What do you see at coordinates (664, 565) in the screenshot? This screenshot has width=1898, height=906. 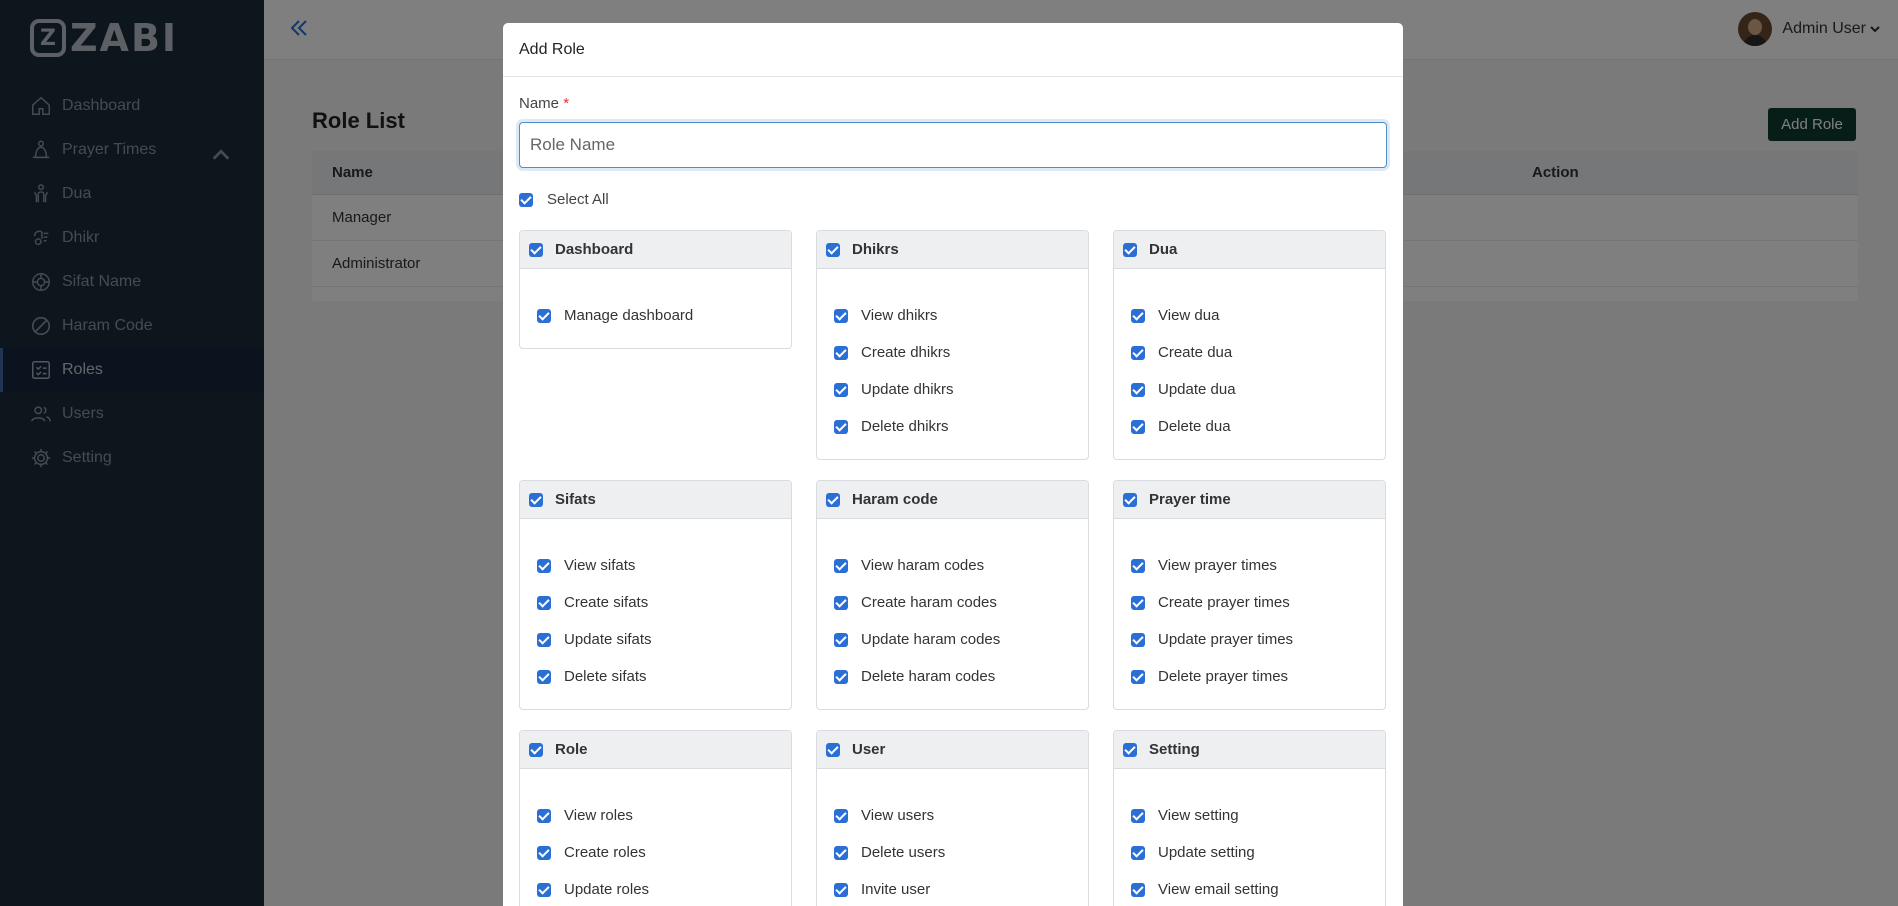 I see `permission-item: View sifats` at bounding box center [664, 565].